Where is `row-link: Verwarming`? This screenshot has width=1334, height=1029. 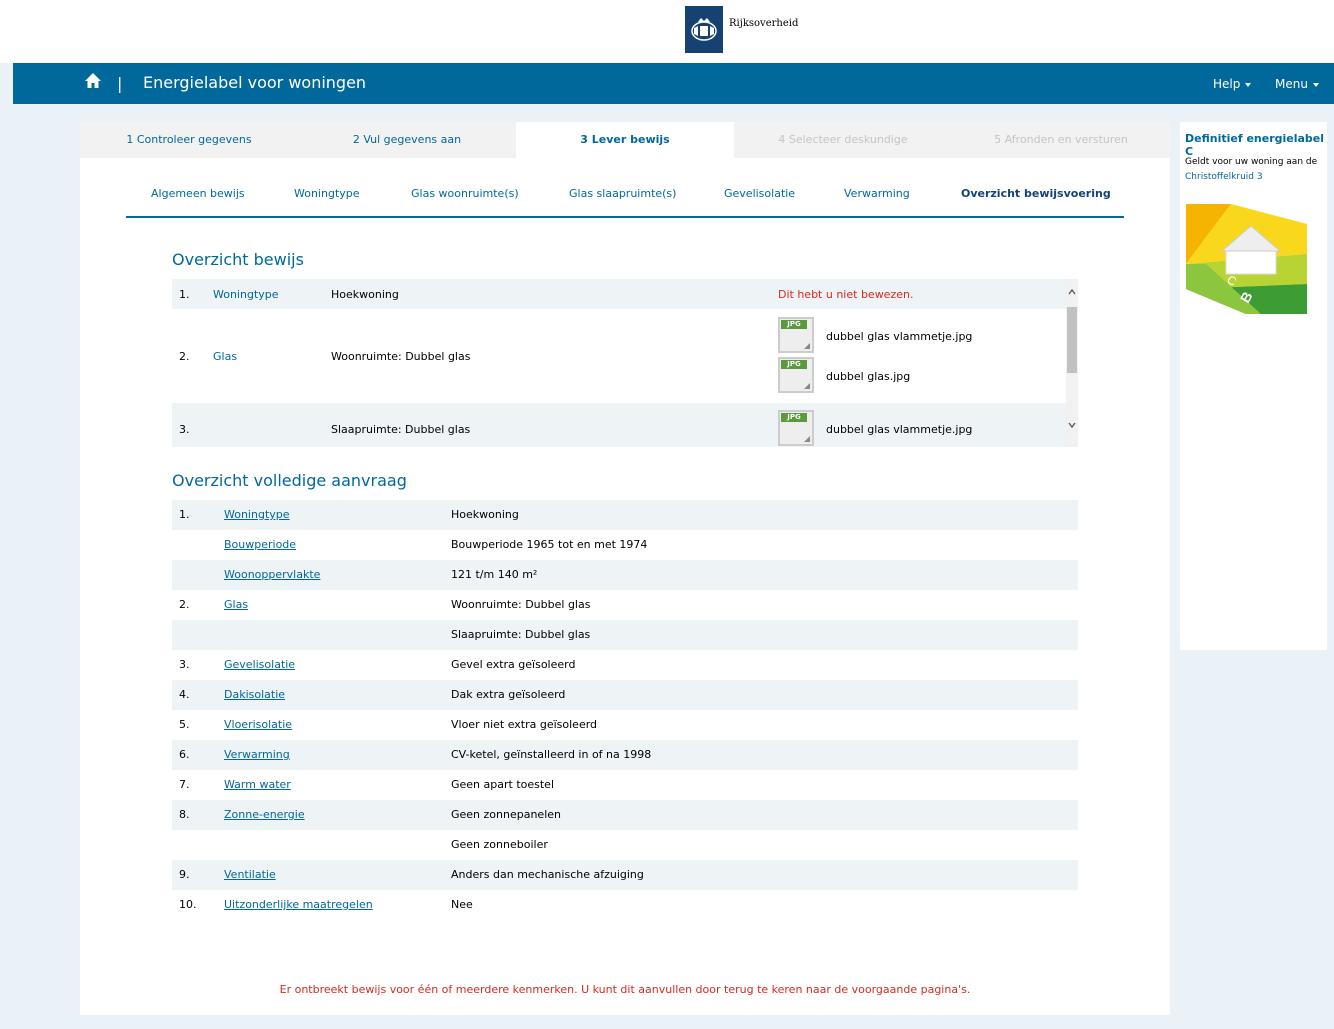 row-link: Verwarming is located at coordinates (257, 754).